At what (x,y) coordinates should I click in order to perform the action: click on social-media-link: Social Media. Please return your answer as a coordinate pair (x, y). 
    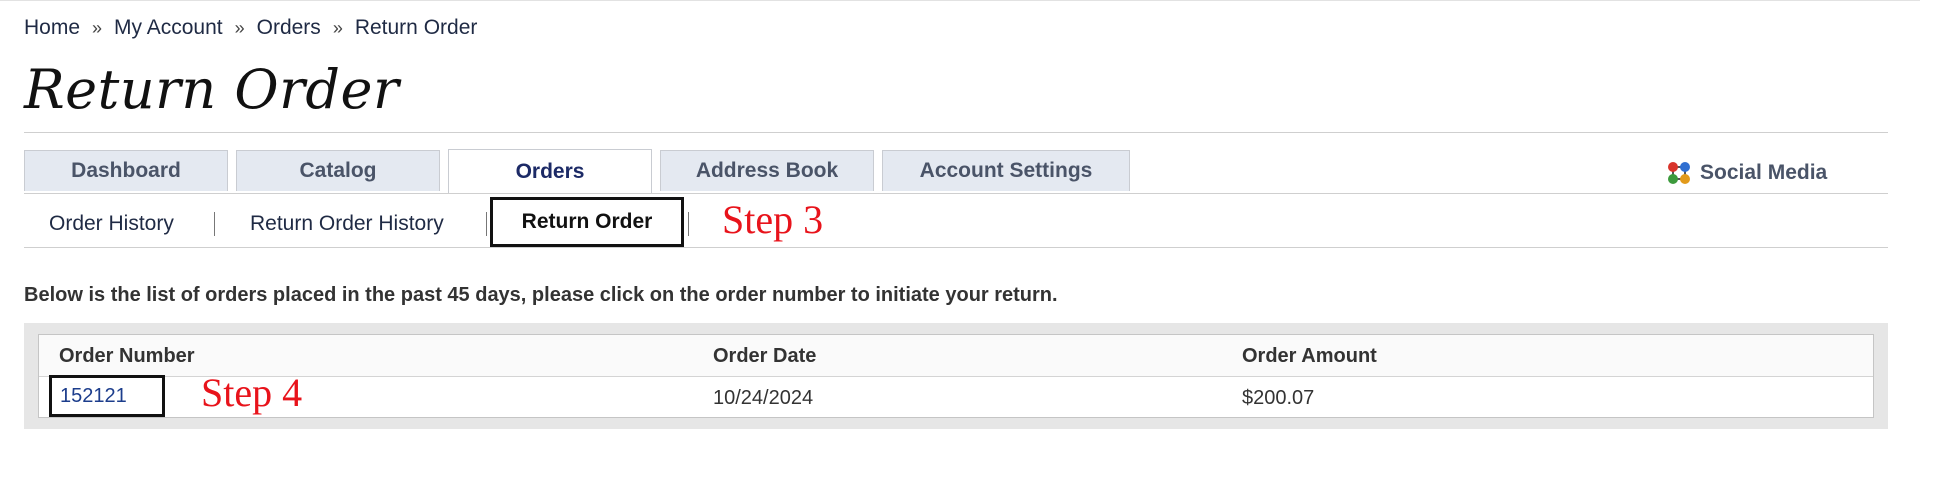
    Looking at the image, I should click on (1746, 173).